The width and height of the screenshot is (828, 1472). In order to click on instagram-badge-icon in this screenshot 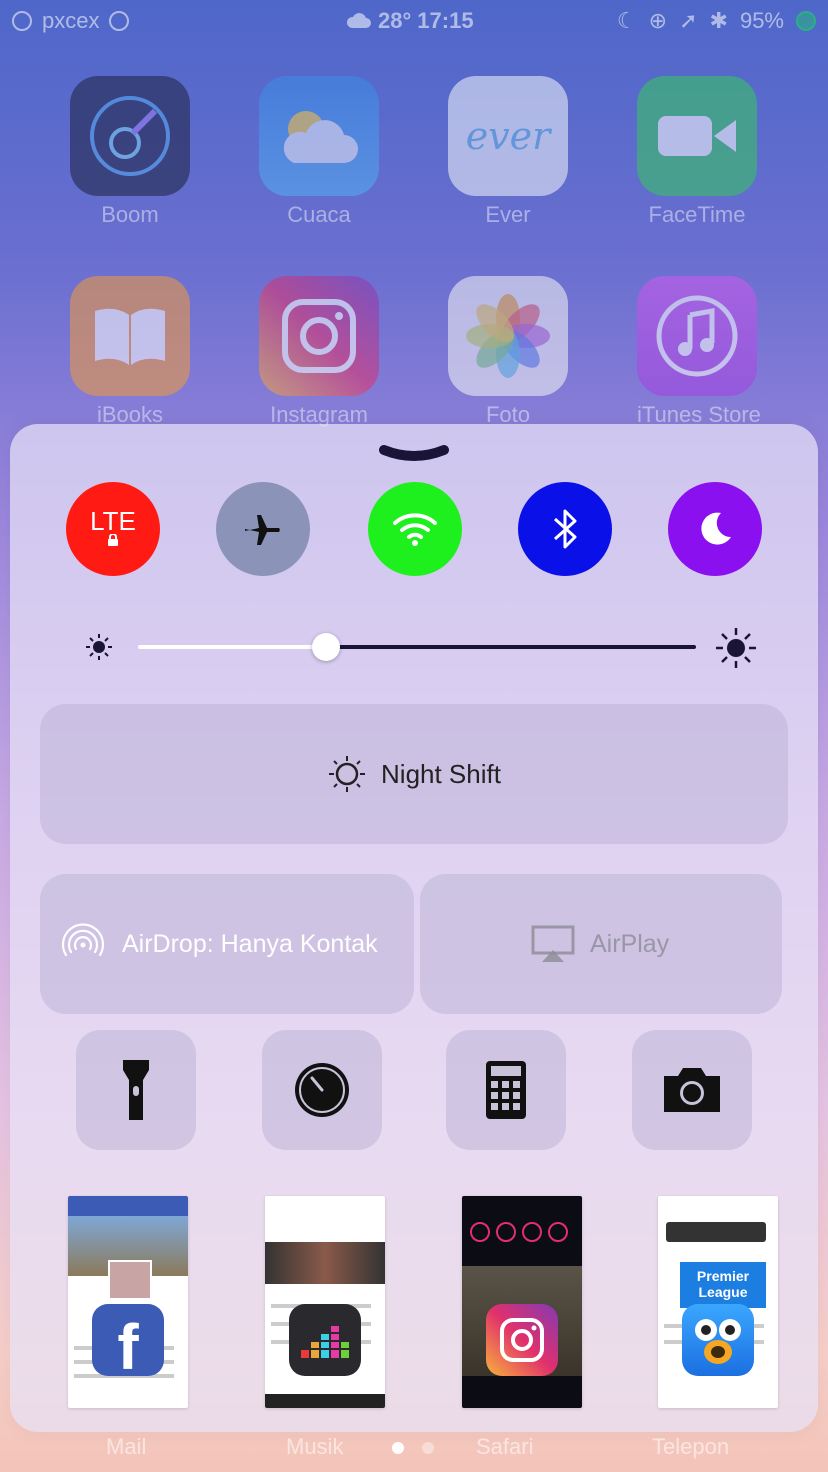, I will do `click(522, 1340)`.